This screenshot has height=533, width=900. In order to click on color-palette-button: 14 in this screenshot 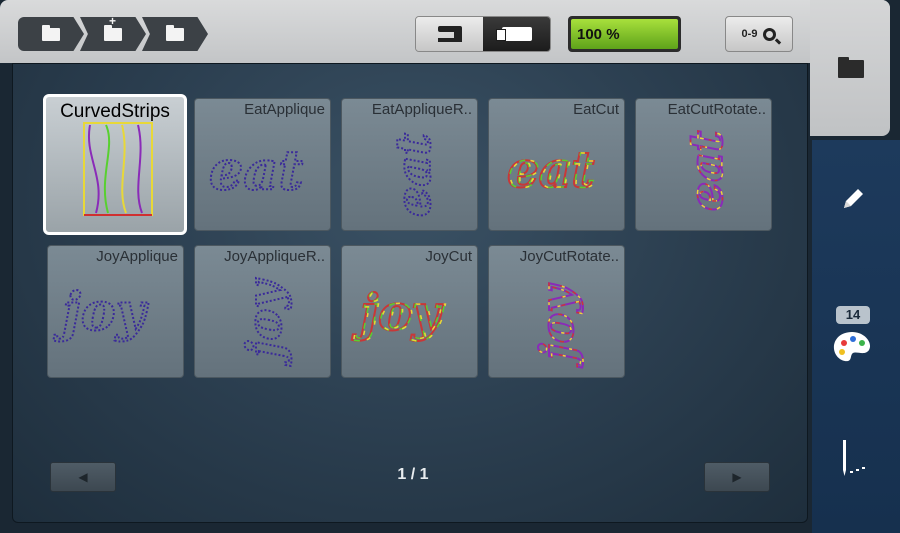, I will do `click(852, 336)`.